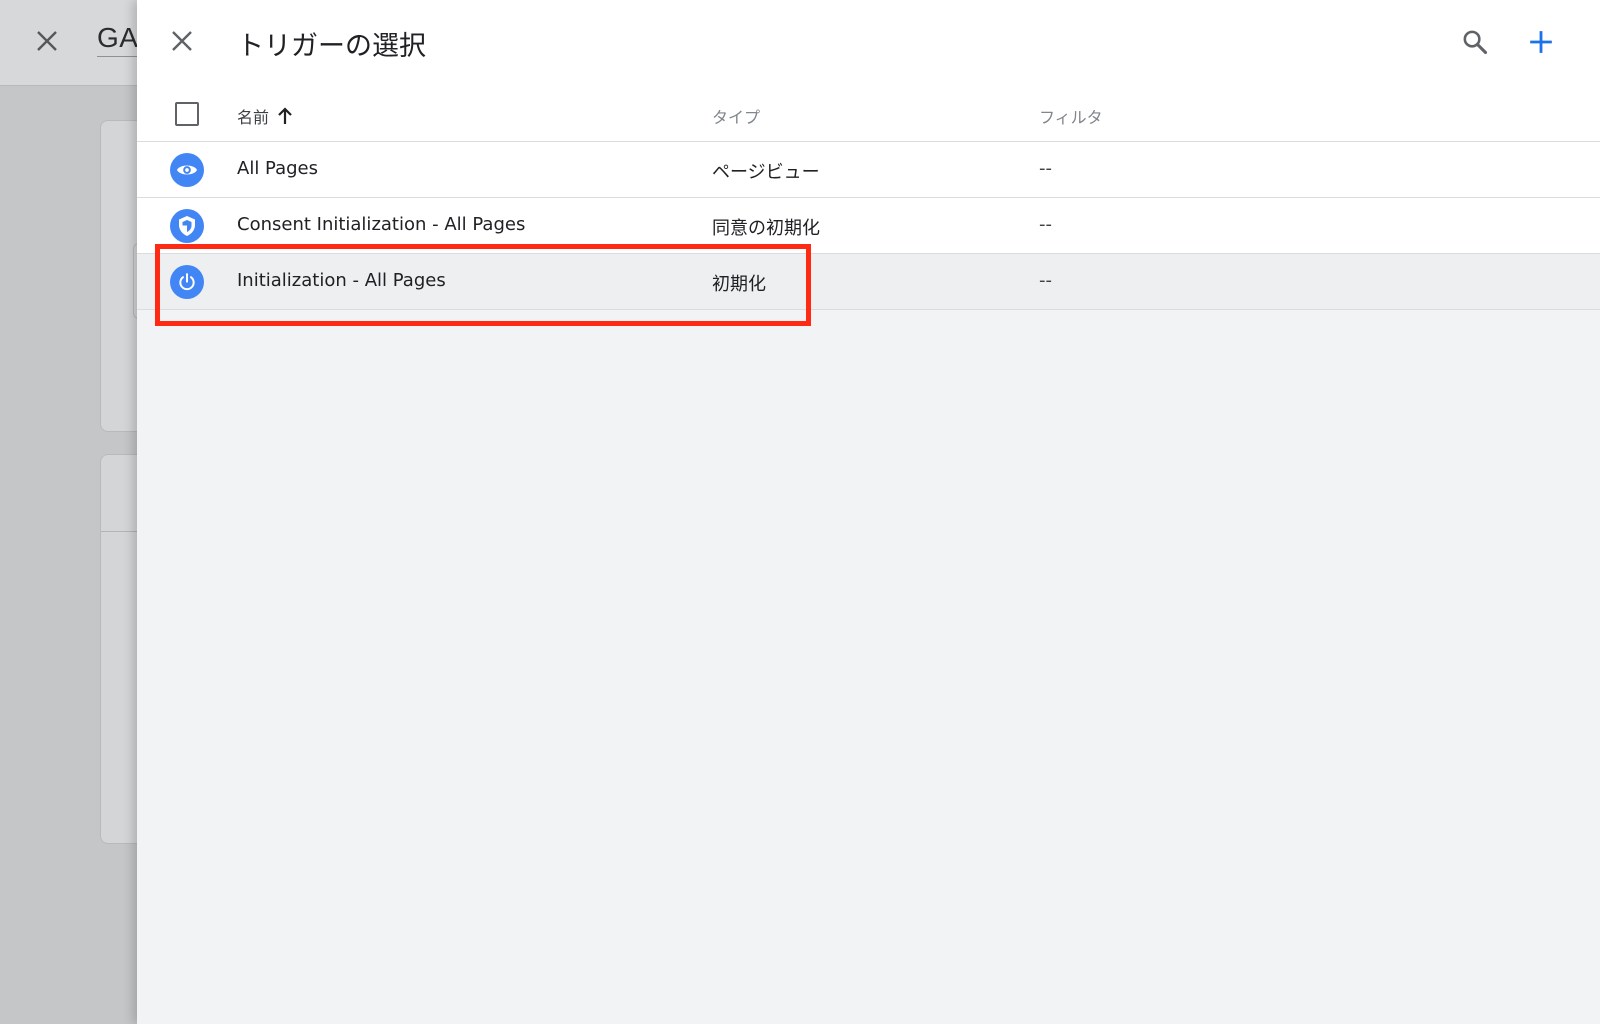 The image size is (1600, 1024). I want to click on arrow-up-icon, so click(285, 115).